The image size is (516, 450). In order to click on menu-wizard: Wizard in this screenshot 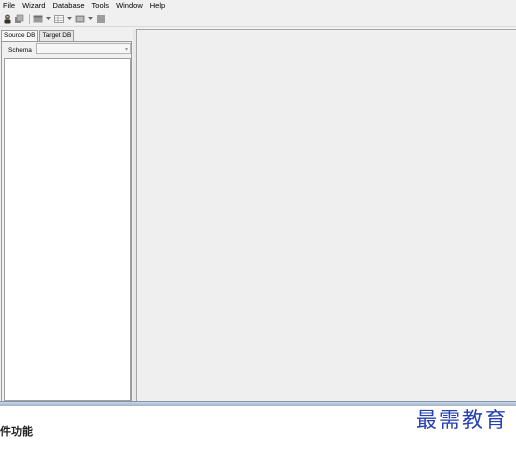, I will do `click(33, 6)`.